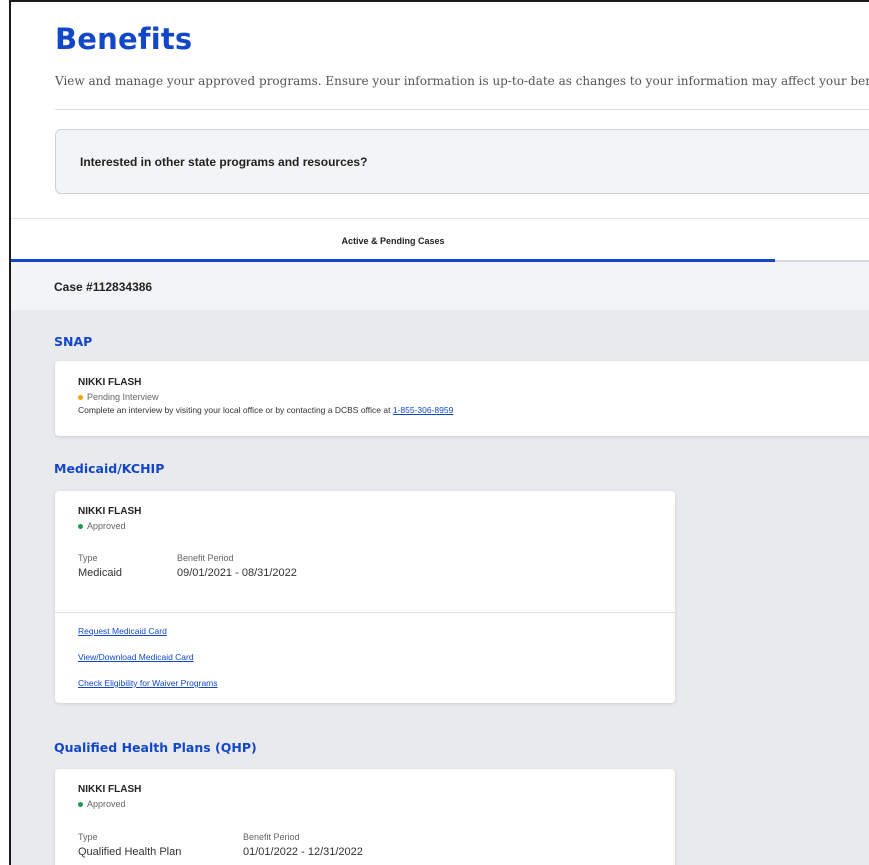  What do you see at coordinates (440, 286) in the screenshot?
I see `case-header: Case #112834386` at bounding box center [440, 286].